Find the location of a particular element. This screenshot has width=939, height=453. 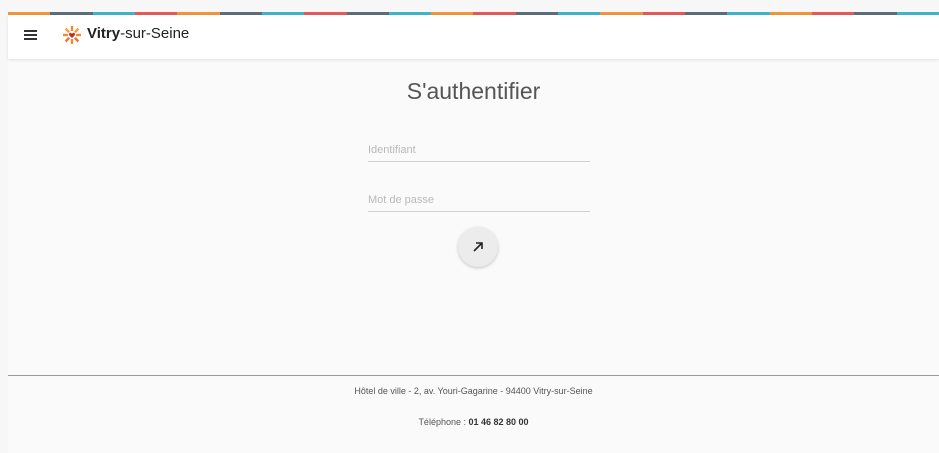

footer-divider is located at coordinates (473, 375).